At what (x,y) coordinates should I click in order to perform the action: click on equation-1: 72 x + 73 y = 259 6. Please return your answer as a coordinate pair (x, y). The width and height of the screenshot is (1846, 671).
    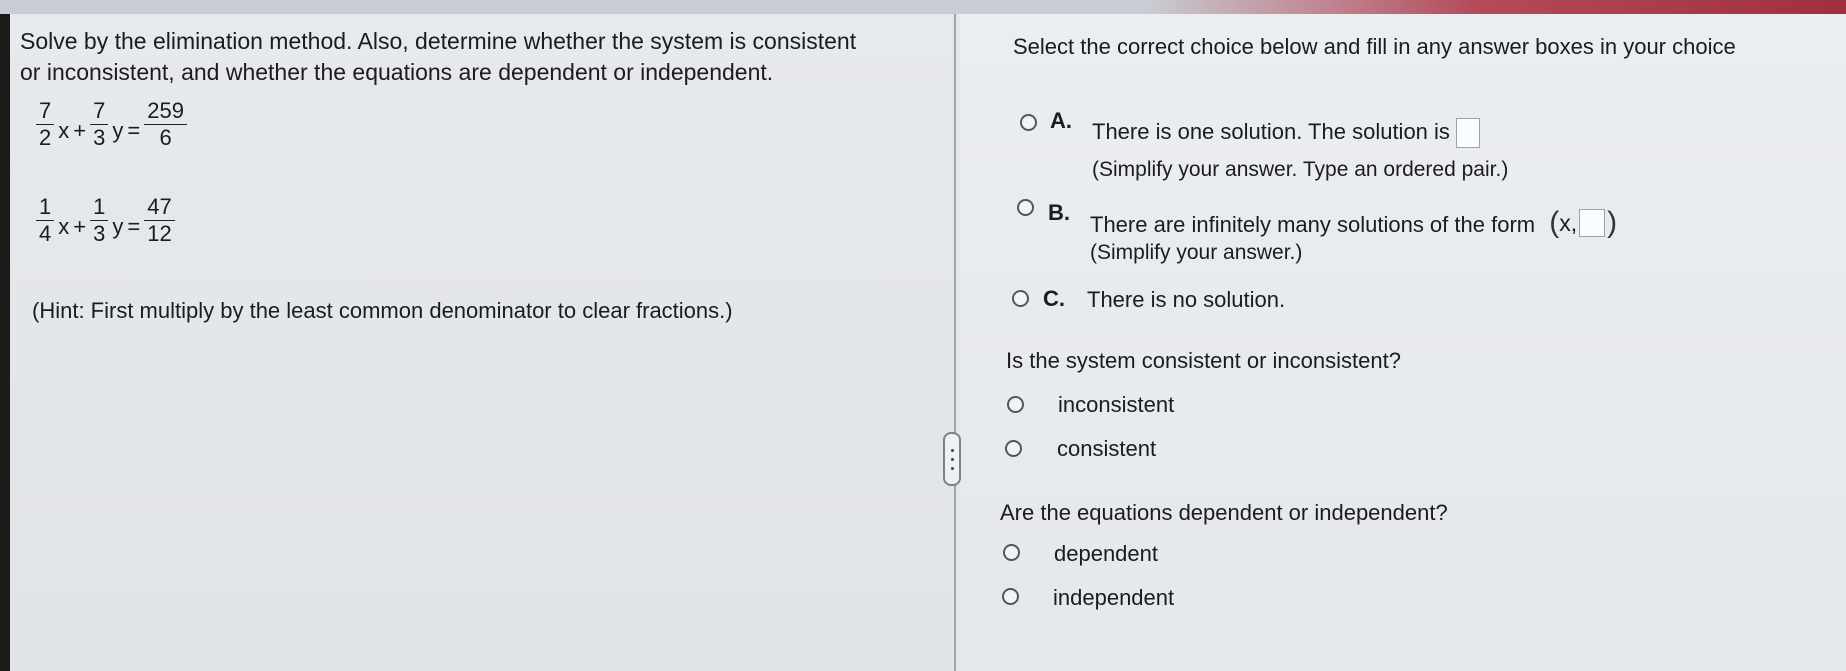
    Looking at the image, I should click on (111, 124).